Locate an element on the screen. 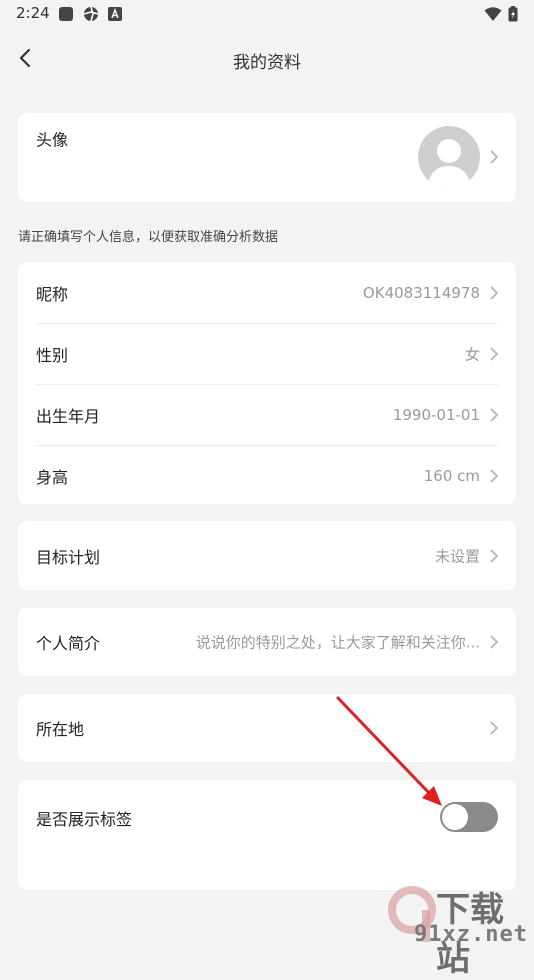 The height and width of the screenshot is (980, 534). show-tags-toggle is located at coordinates (469, 817).